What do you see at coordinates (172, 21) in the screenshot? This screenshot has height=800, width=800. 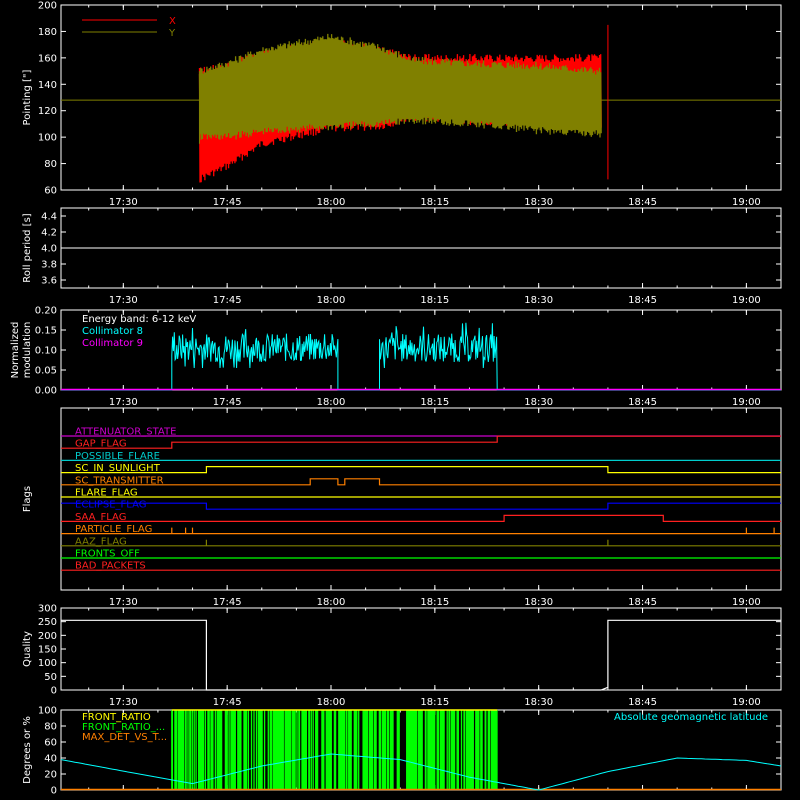 I see `legend-label-x: X` at bounding box center [172, 21].